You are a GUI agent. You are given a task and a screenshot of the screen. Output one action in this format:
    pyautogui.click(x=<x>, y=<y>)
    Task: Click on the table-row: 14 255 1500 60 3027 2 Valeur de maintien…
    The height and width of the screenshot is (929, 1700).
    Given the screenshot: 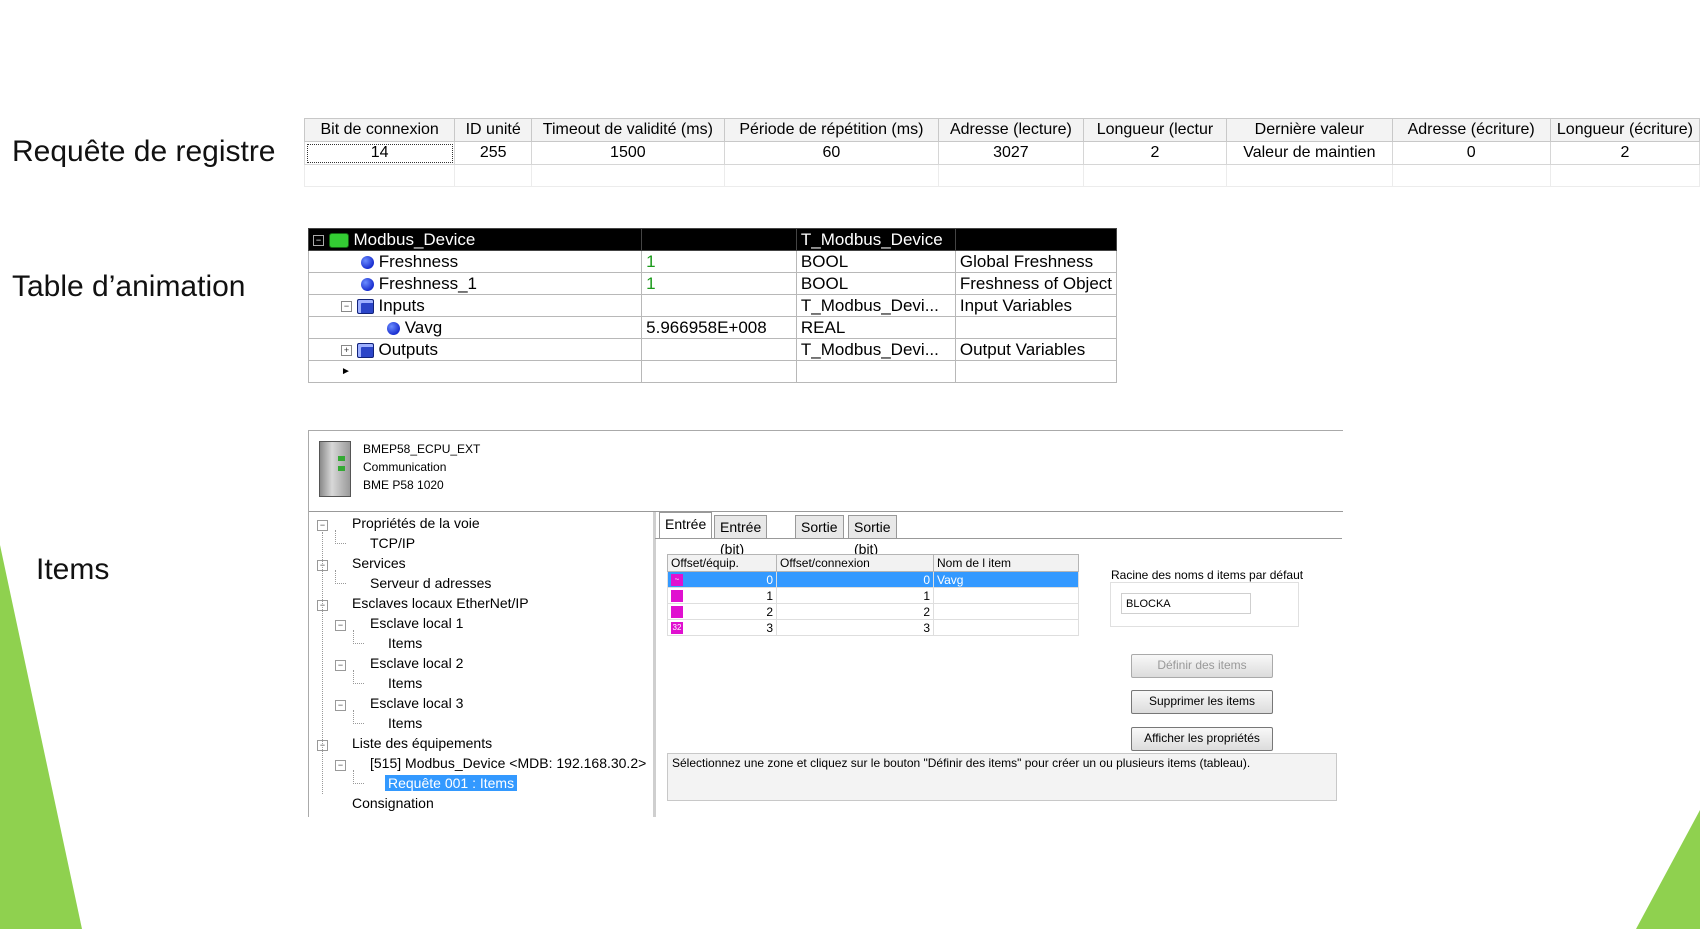 What is the action you would take?
    pyautogui.click(x=1001, y=153)
    